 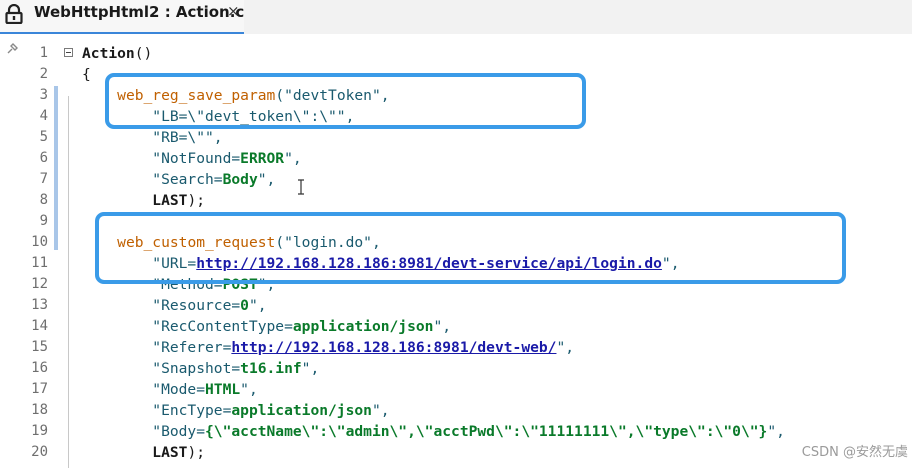 What do you see at coordinates (39, 452) in the screenshot?
I see `line-number: 20` at bounding box center [39, 452].